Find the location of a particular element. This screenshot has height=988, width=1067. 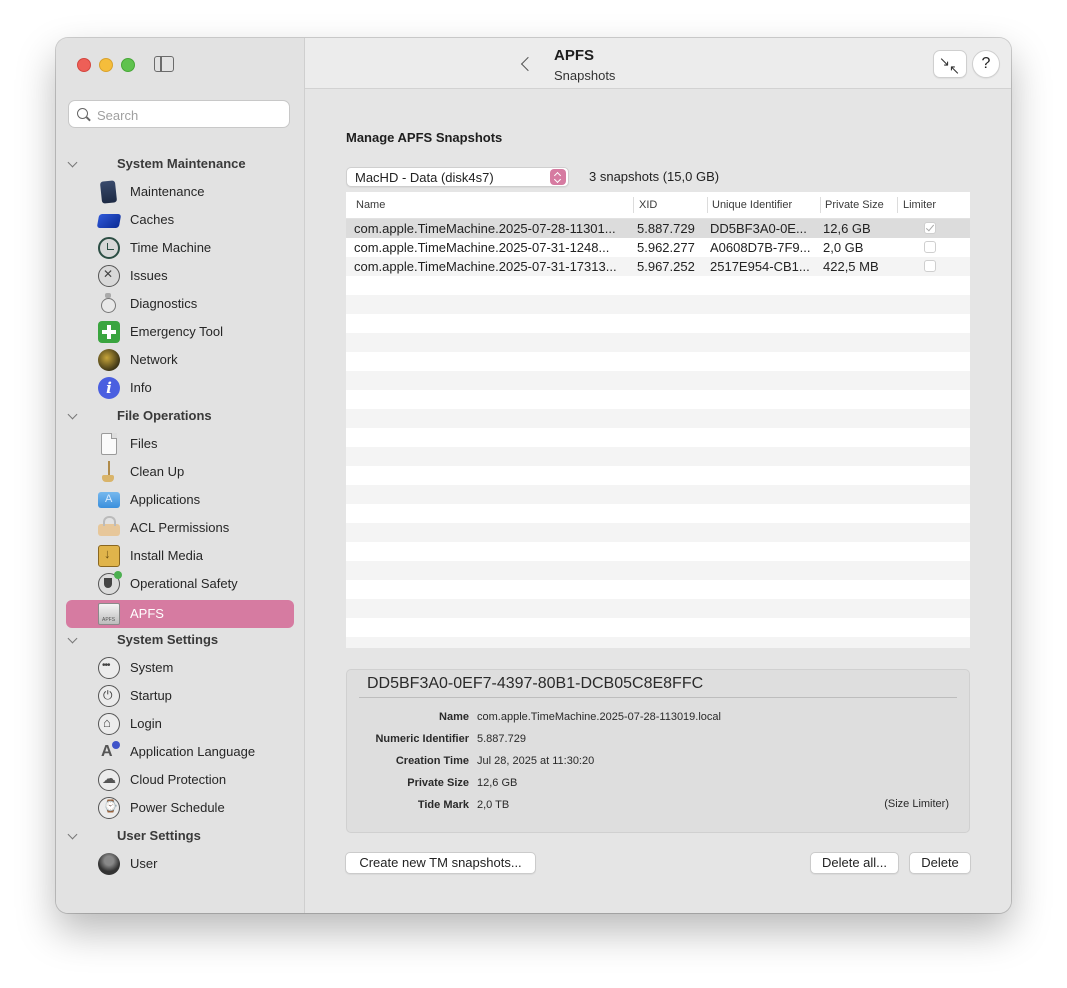

sidebar-item-application-language: Application Language is located at coordinates (180, 752).